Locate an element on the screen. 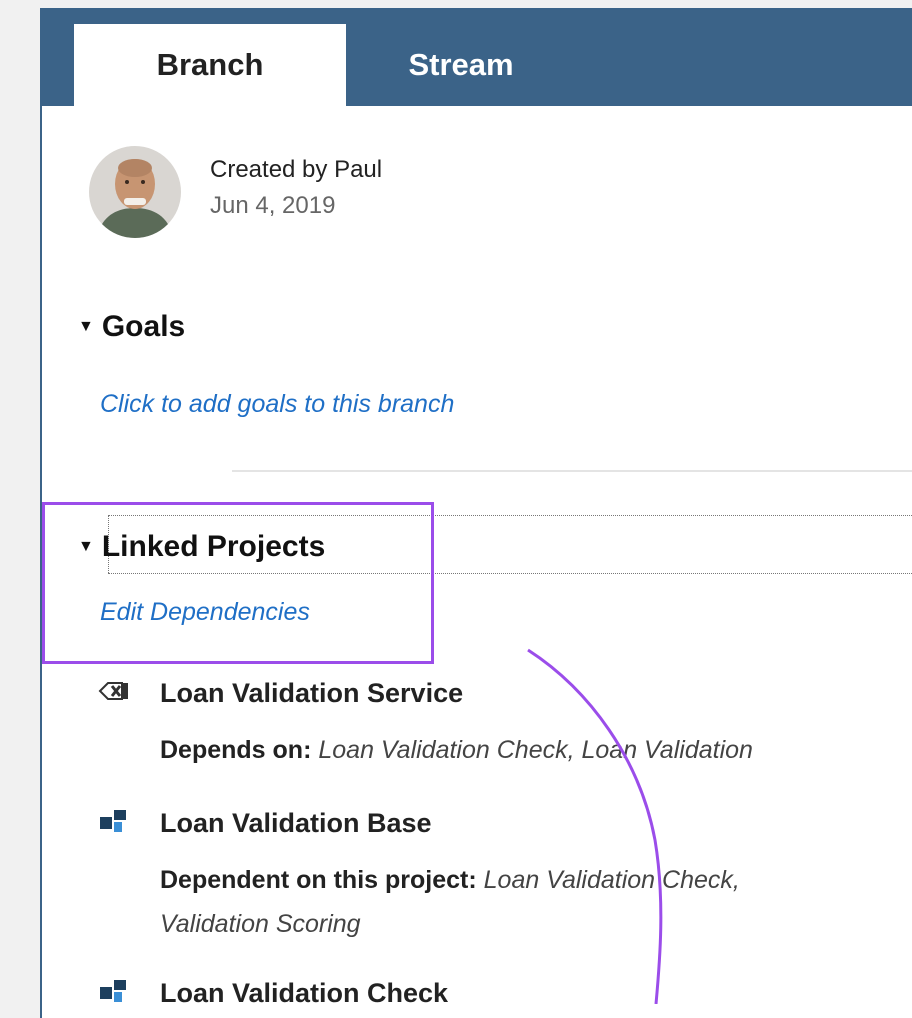  project-name-loan-validation-base: Loan Validation Base is located at coordinates (296, 823).